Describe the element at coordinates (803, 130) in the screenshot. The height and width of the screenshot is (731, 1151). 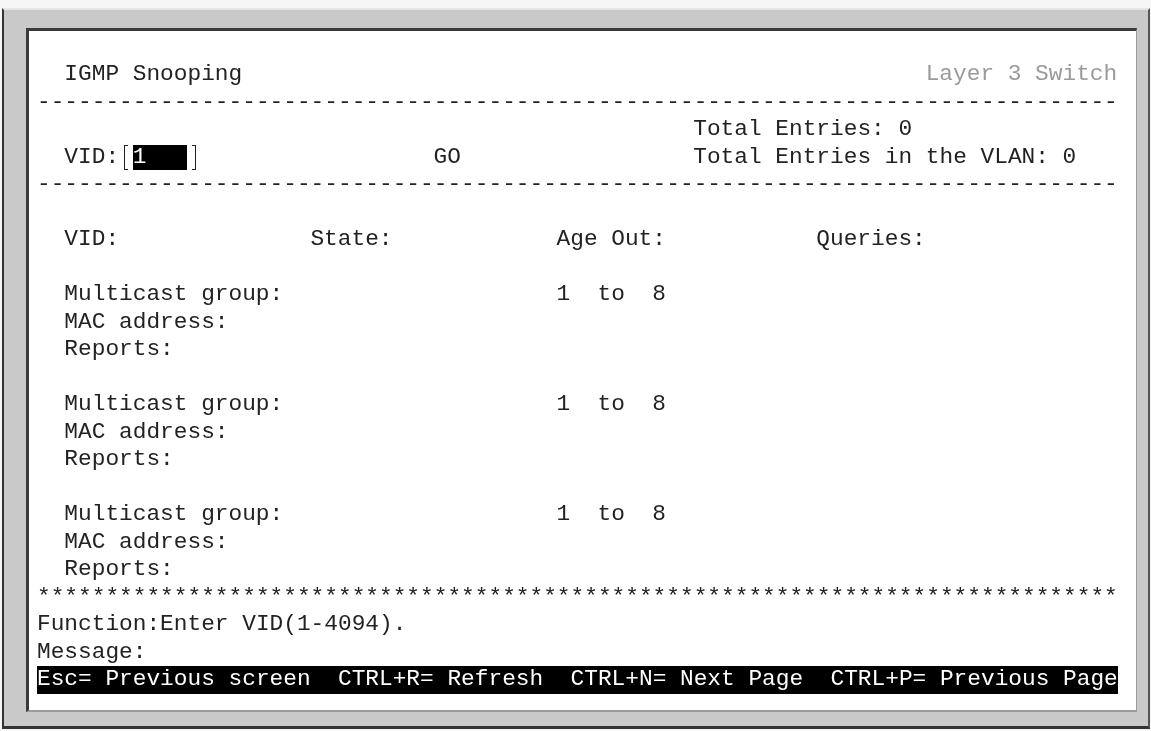
I see `total-entries-text: Total Entries: 0` at that location.